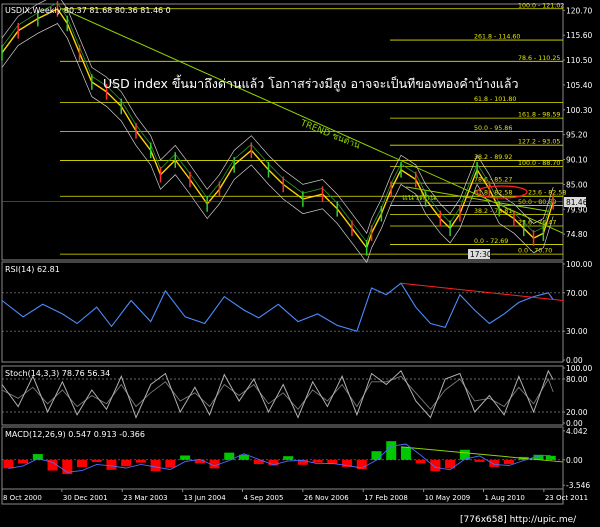  I want to click on rsi-title: RSI(14) 62.81, so click(32, 269).